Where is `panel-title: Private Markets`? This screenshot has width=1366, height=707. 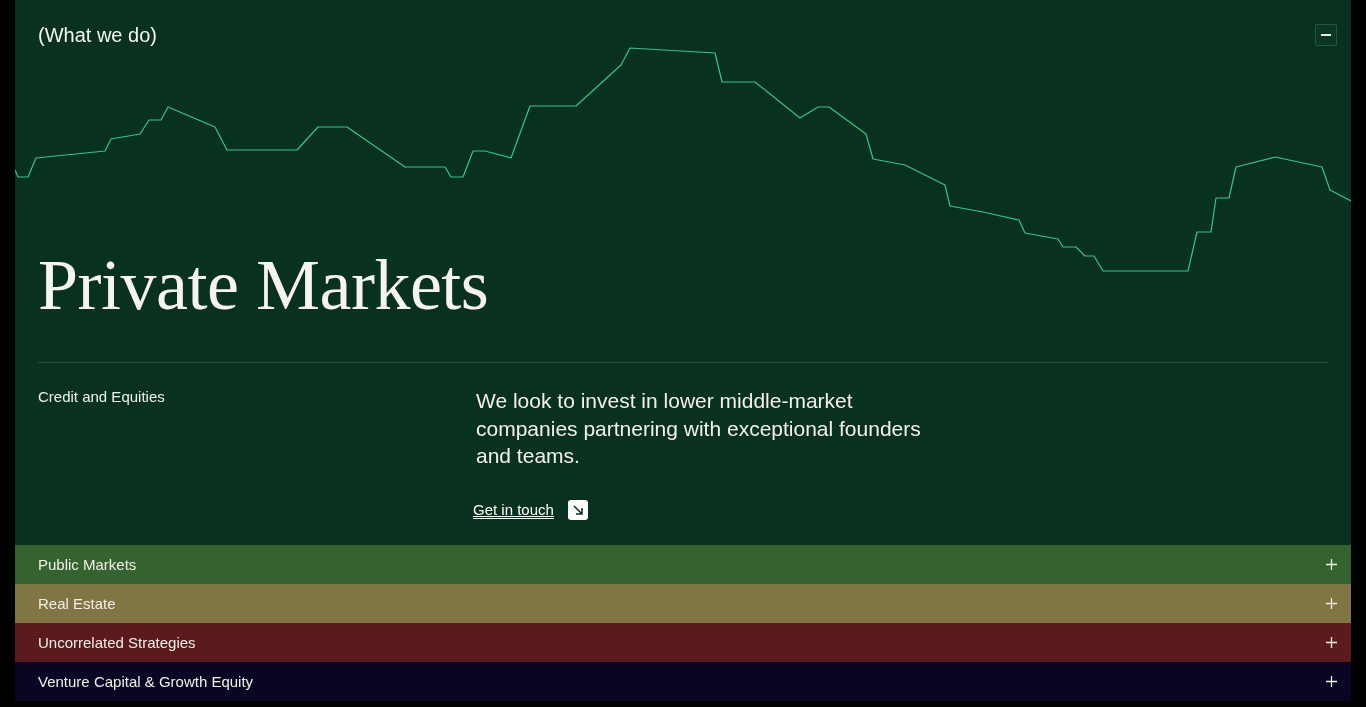 panel-title: Private Markets is located at coordinates (263, 285).